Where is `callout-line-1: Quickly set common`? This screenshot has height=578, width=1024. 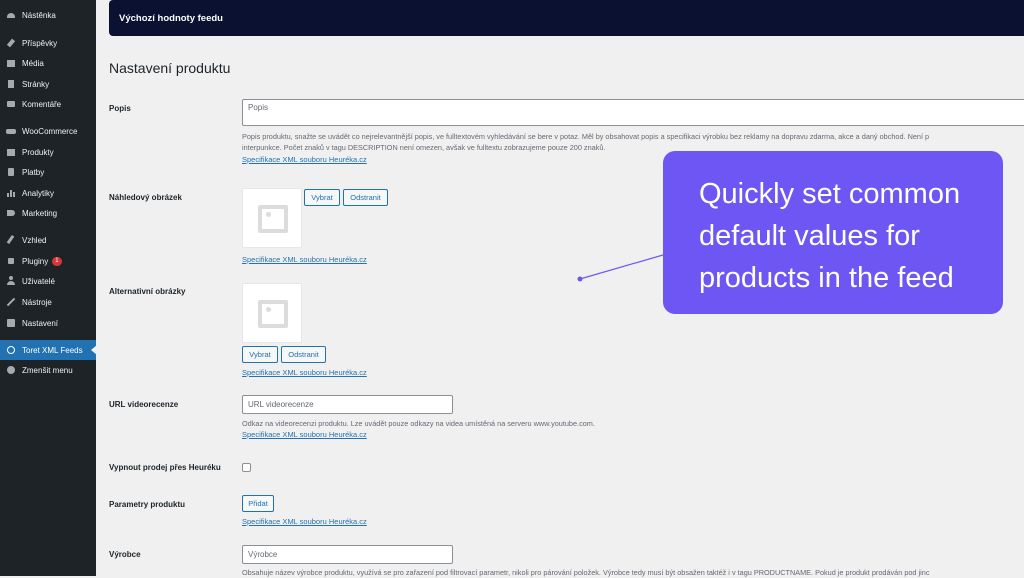
callout-line-1: Quickly set common is located at coordinates (830, 194).